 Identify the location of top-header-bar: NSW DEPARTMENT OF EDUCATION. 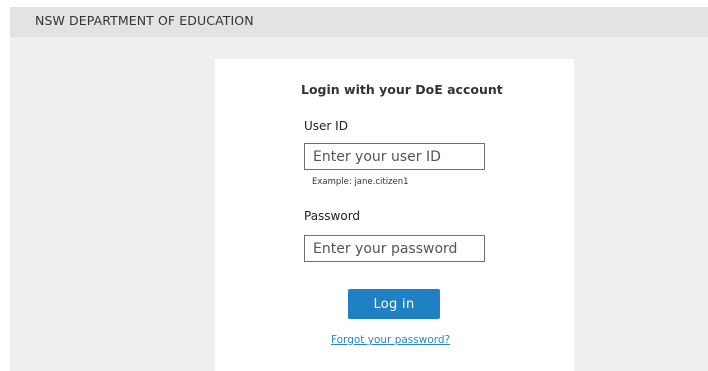
(359, 22).